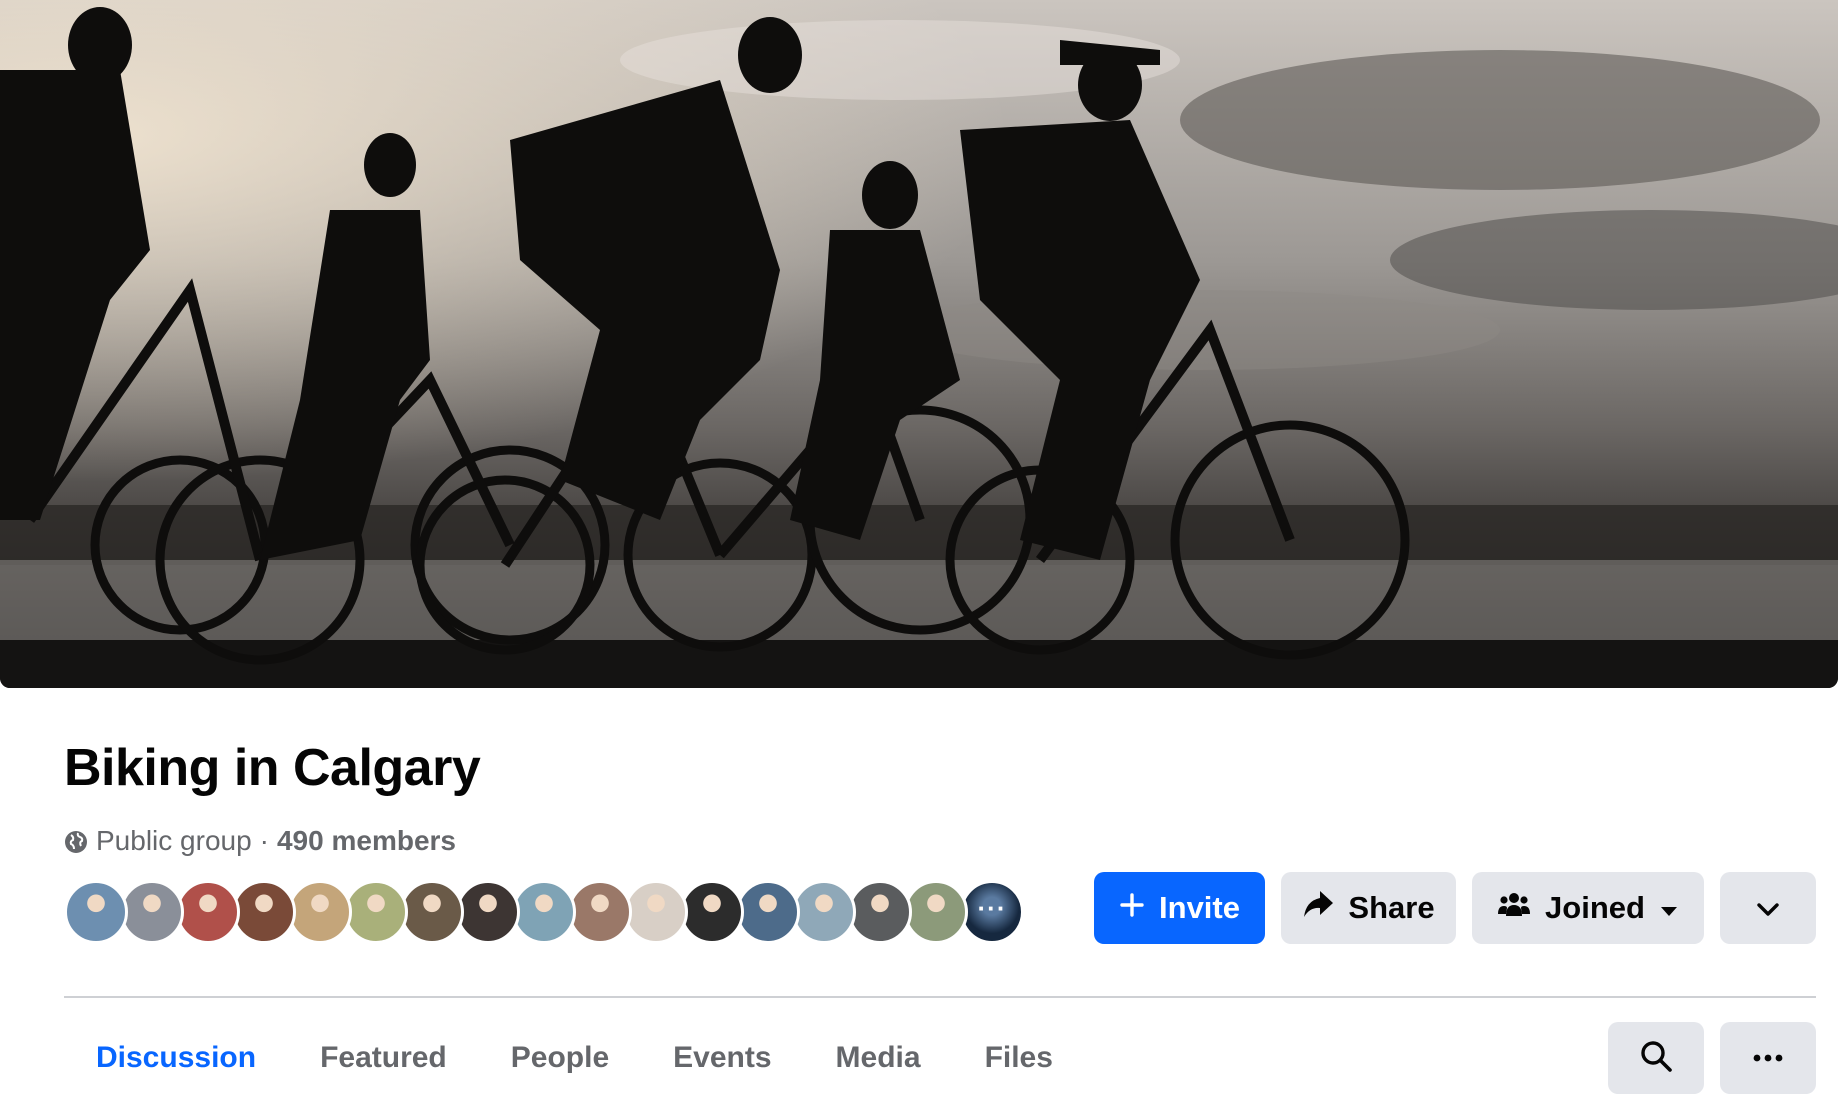 This screenshot has height=1110, width=1838. What do you see at coordinates (272, 768) in the screenshot?
I see `group-title: Biking in Calgary` at bounding box center [272, 768].